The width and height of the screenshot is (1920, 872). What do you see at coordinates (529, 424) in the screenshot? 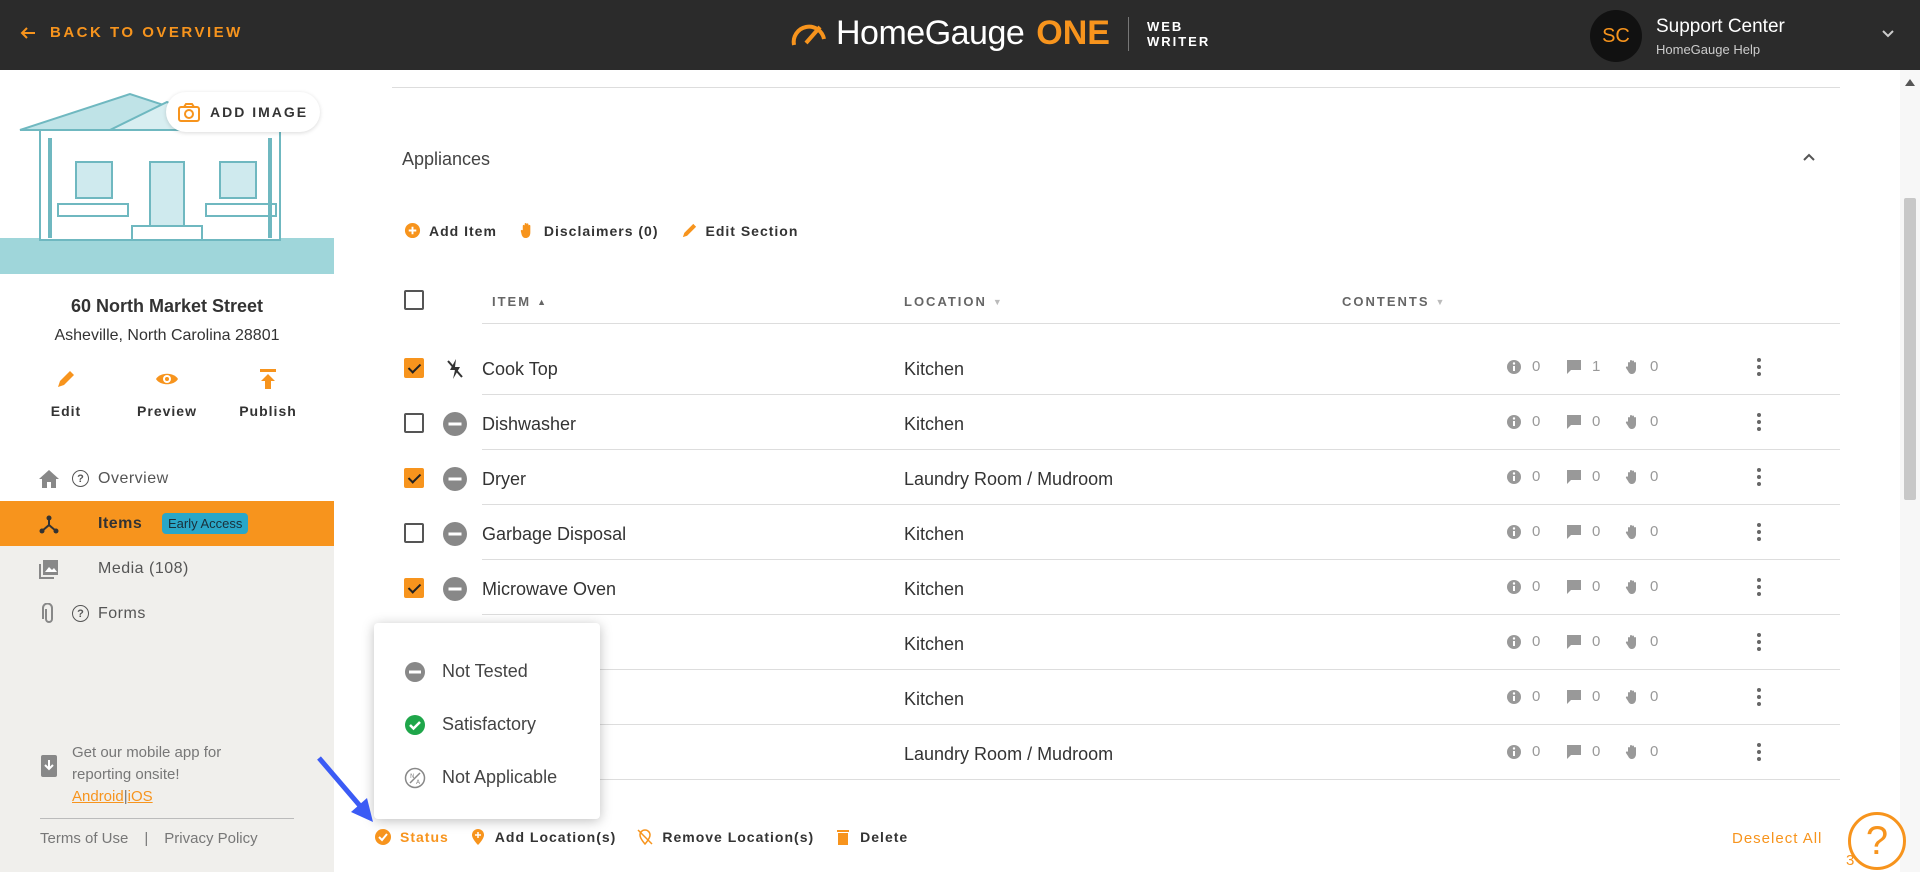
I see `item-name: Dishwasher` at bounding box center [529, 424].